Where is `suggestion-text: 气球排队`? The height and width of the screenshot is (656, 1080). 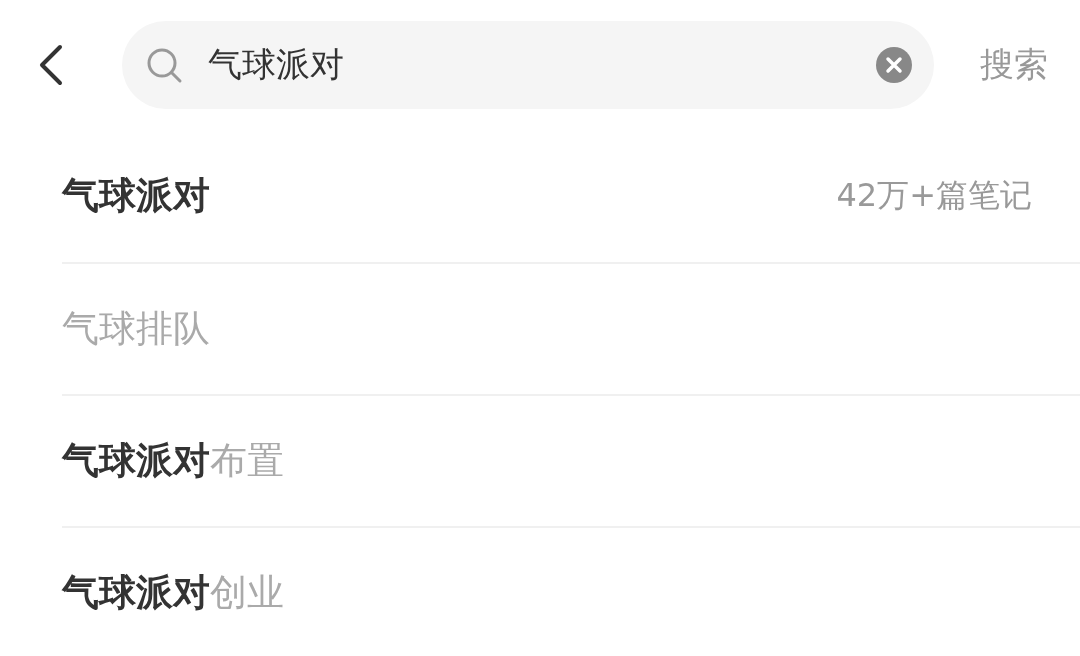 suggestion-text: 气球排队 is located at coordinates (136, 329).